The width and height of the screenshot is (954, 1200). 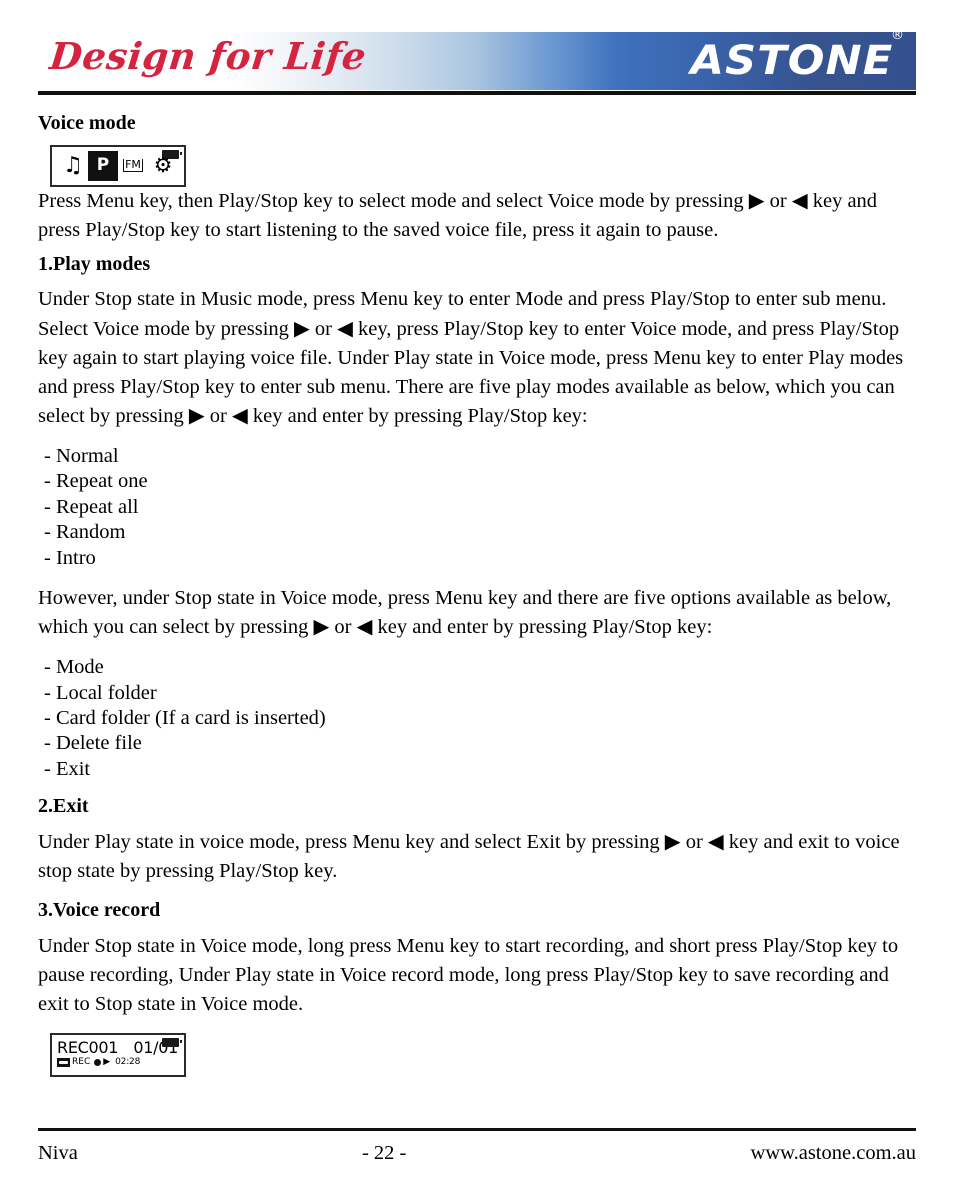 What do you see at coordinates (477, 59) in the screenshot?
I see `page-header-banner: Design for Life ASTONE ®` at bounding box center [477, 59].